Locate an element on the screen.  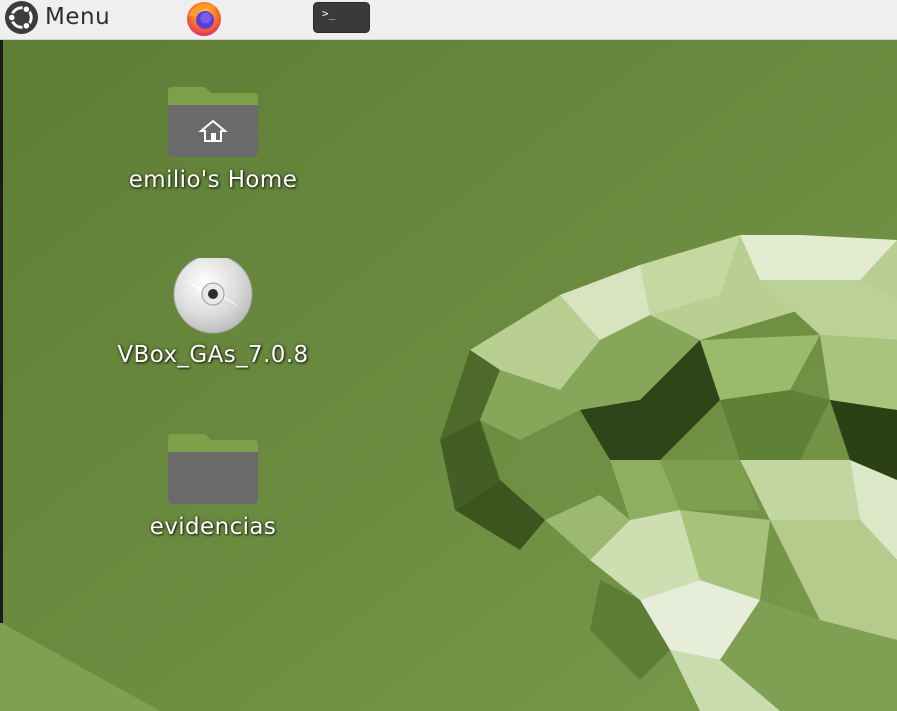
terminal-launcher: >_ is located at coordinates (341, 17).